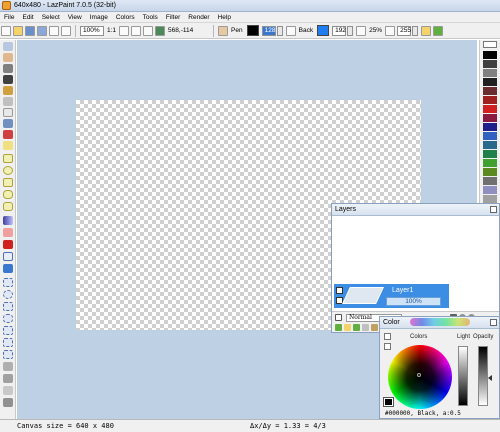 The image size is (500, 432). I want to click on confirm-check-icon, so click(438, 30).